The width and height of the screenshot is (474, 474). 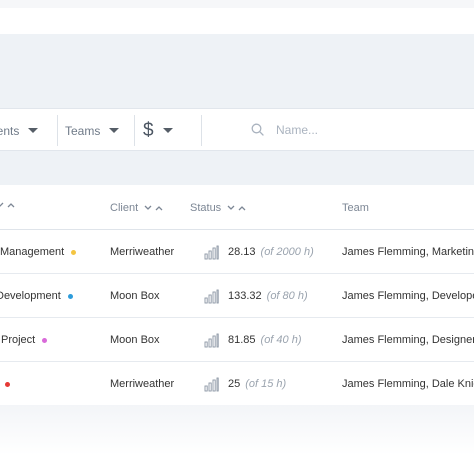 What do you see at coordinates (30, 296) in the screenshot?
I see `project-name: Development` at bounding box center [30, 296].